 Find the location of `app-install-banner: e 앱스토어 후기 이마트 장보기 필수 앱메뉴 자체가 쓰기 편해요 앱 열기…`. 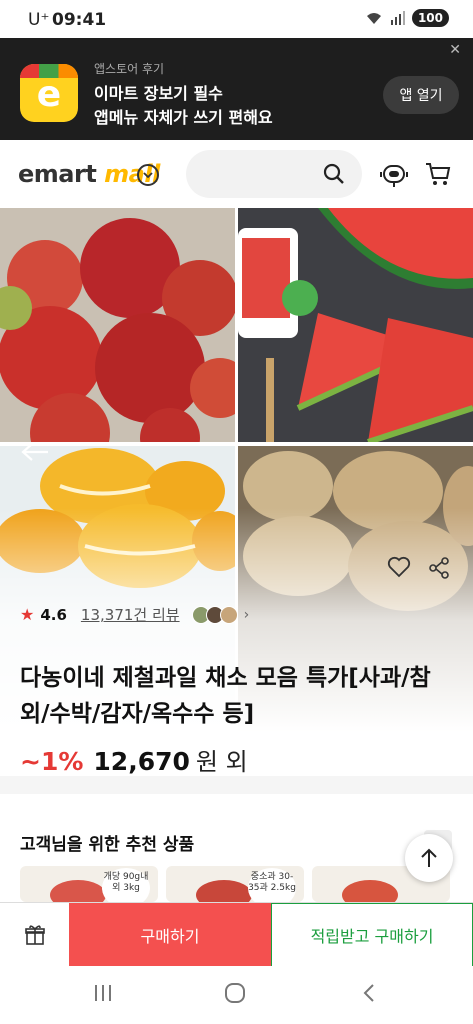

app-install-banner: e 앱스토어 후기 이마트 장보기 필수 앱메뉴 자체가 쓰기 편해요 앱 열기… is located at coordinates (236, 89).